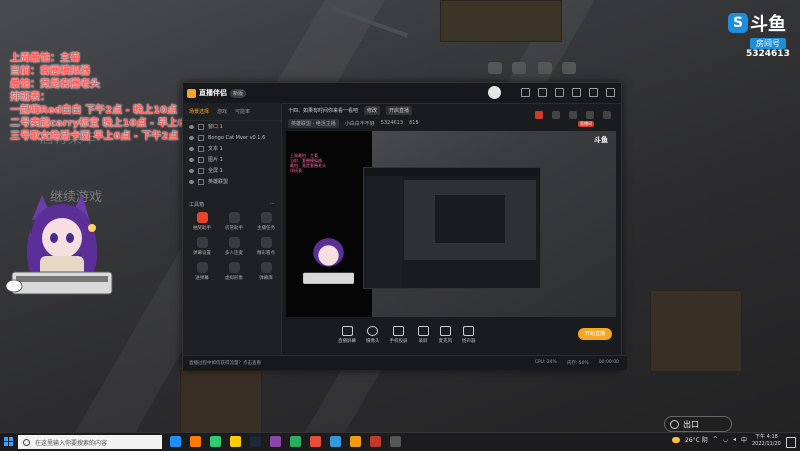  I want to click on volume-icon: ◂, so click(734, 439).